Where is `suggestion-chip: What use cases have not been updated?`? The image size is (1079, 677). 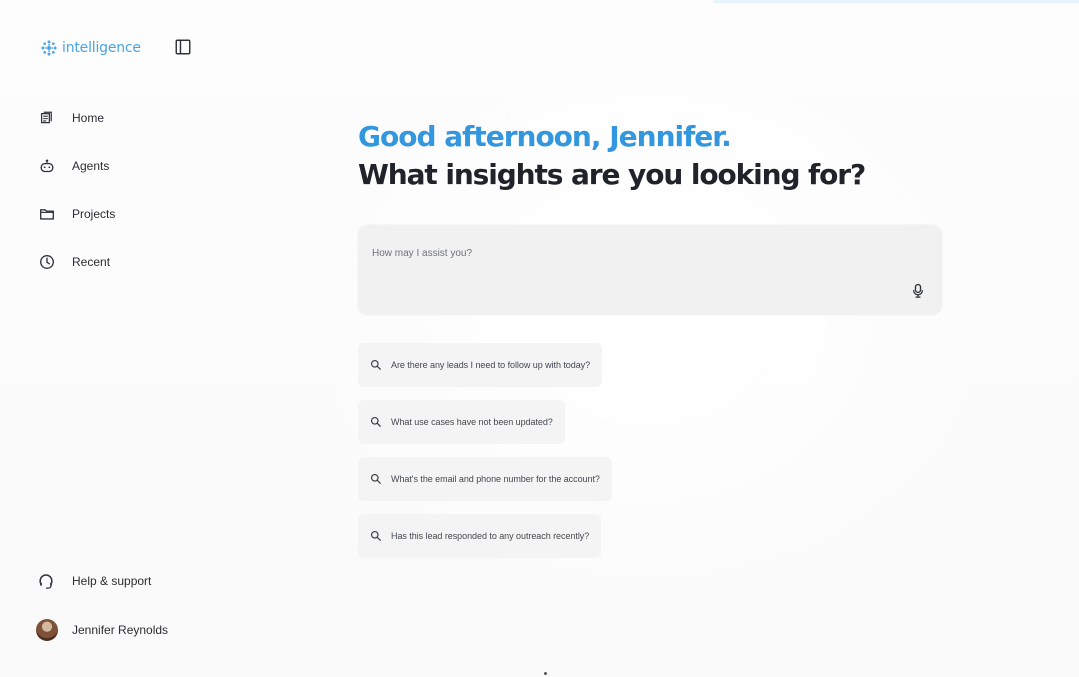 suggestion-chip: What use cases have not been updated? is located at coordinates (461, 422).